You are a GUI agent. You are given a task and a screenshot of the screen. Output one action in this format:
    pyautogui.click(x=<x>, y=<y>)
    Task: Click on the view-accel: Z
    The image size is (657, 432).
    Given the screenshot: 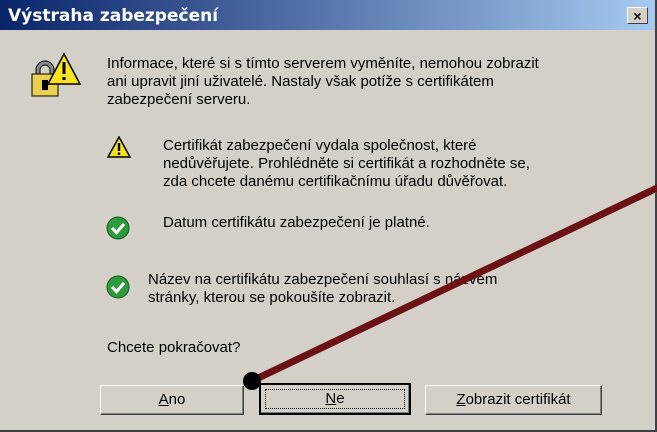 What is the action you would take?
    pyautogui.click(x=461, y=399)
    